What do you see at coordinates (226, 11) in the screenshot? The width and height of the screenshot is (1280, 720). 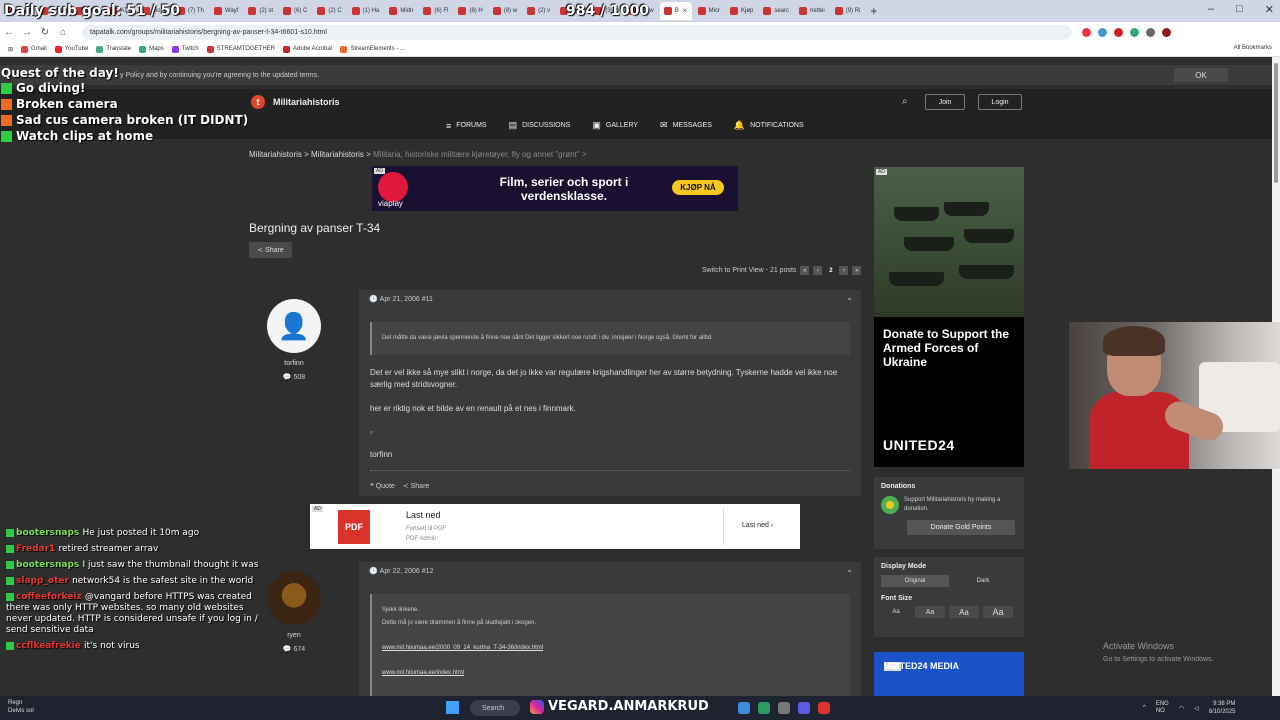 I see `browser-tab: Wayf` at bounding box center [226, 11].